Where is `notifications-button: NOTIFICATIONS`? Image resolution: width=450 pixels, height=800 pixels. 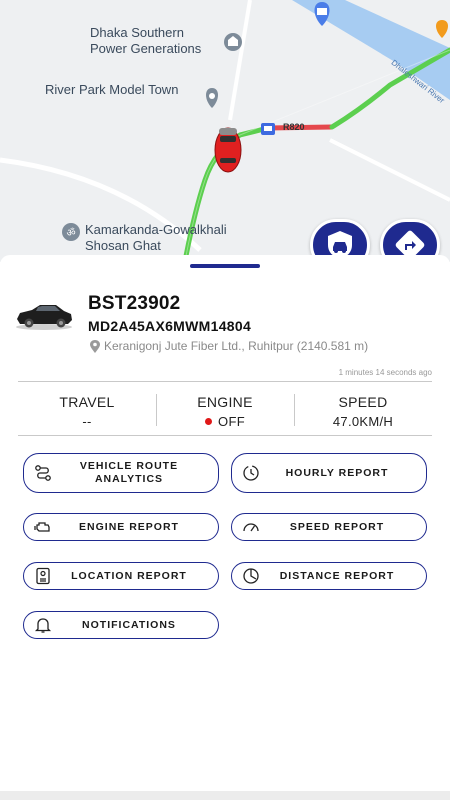
notifications-button: NOTIFICATIONS is located at coordinates (121, 625).